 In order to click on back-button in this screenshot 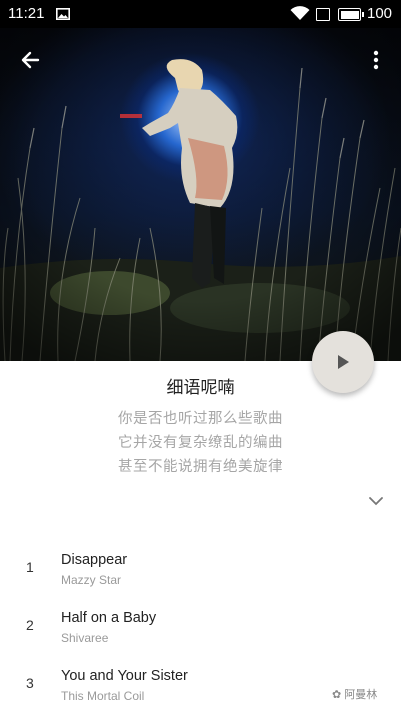, I will do `click(32, 60)`.